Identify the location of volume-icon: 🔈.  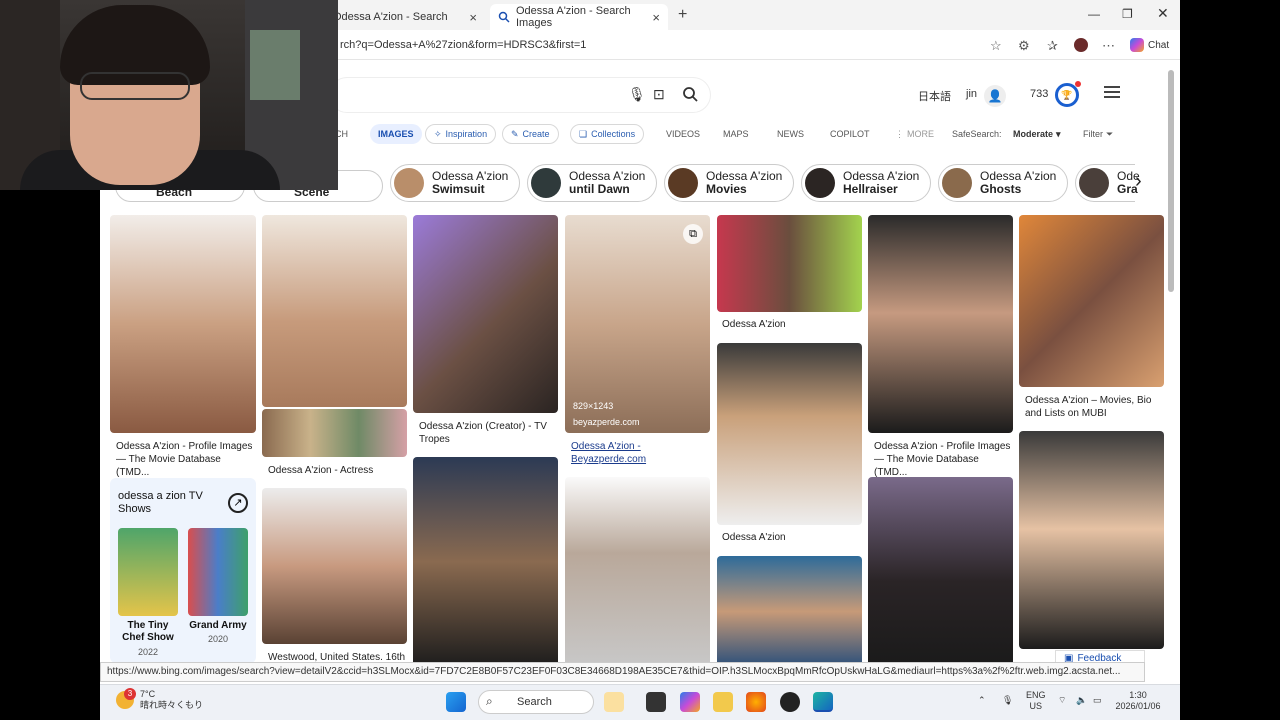
(1081, 700).